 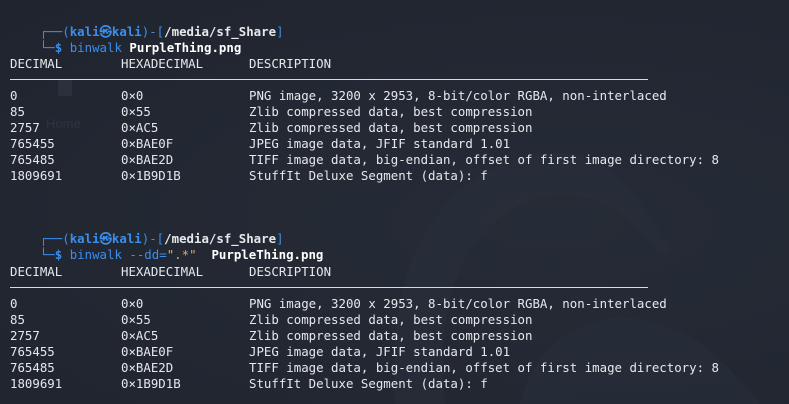 I want to click on command-line: └─$ binwalk PurpleThing.png, so click(x=125, y=39).